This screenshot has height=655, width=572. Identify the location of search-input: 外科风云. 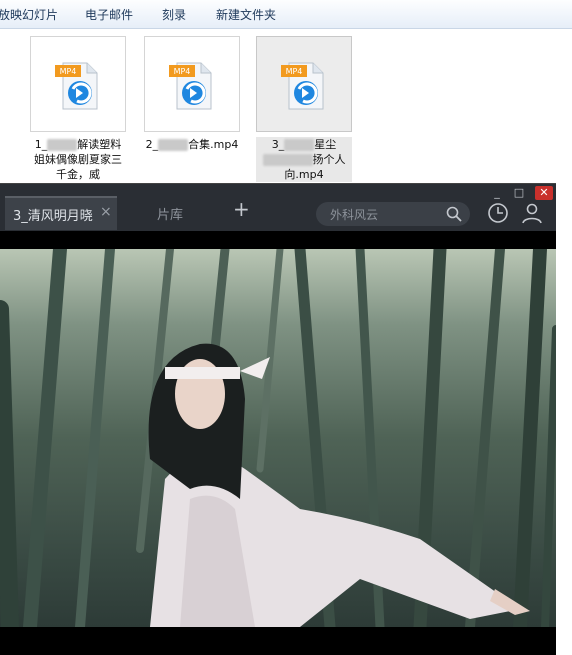
(354, 214).